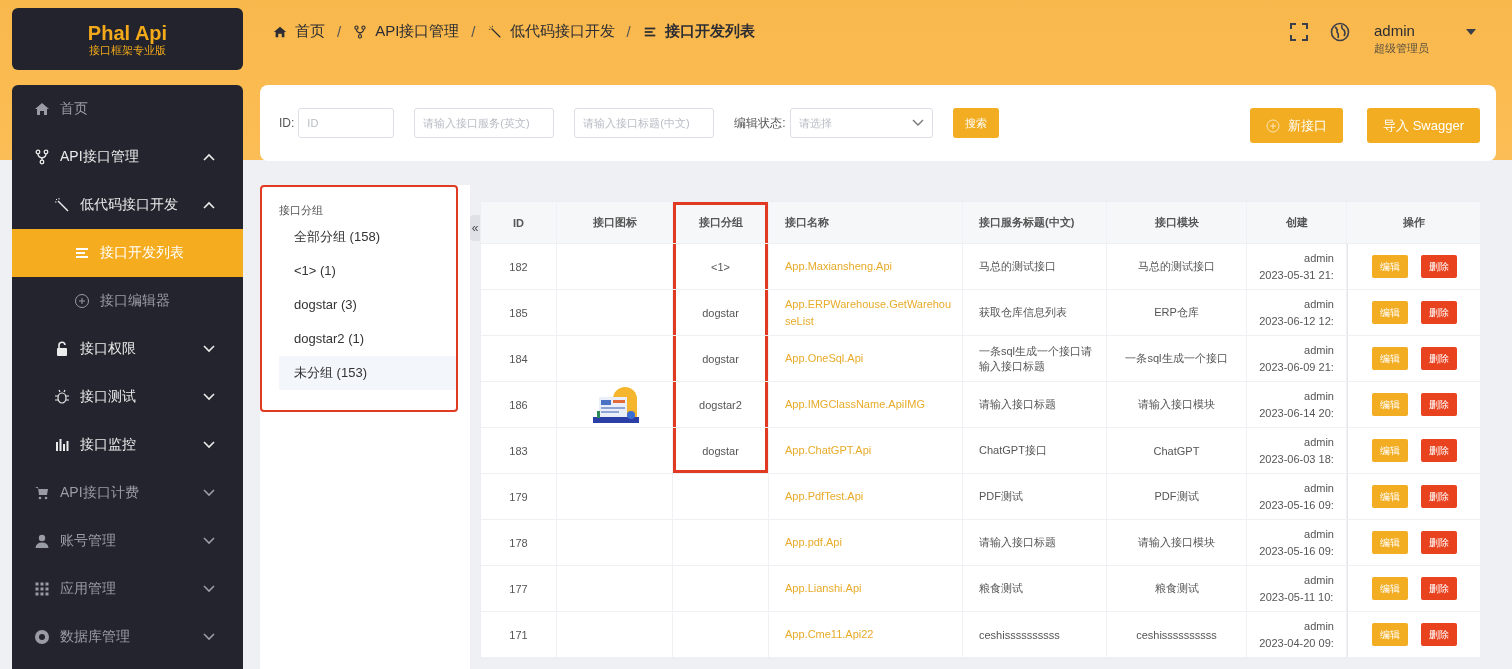 The height and width of the screenshot is (669, 1512). I want to click on logo-text: Phal Api, so click(127, 32).